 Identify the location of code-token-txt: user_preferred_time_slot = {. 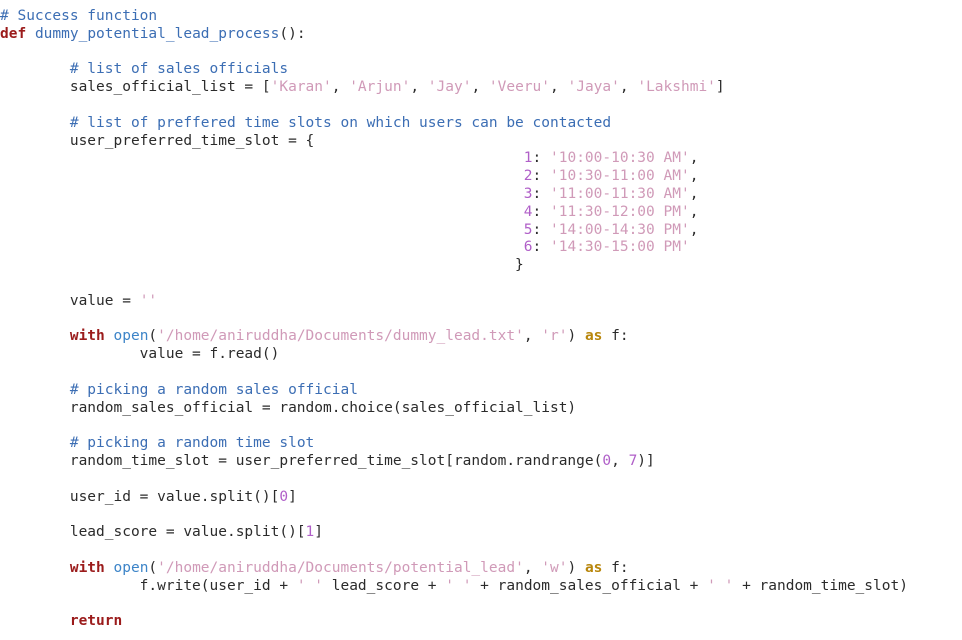
(157, 140).